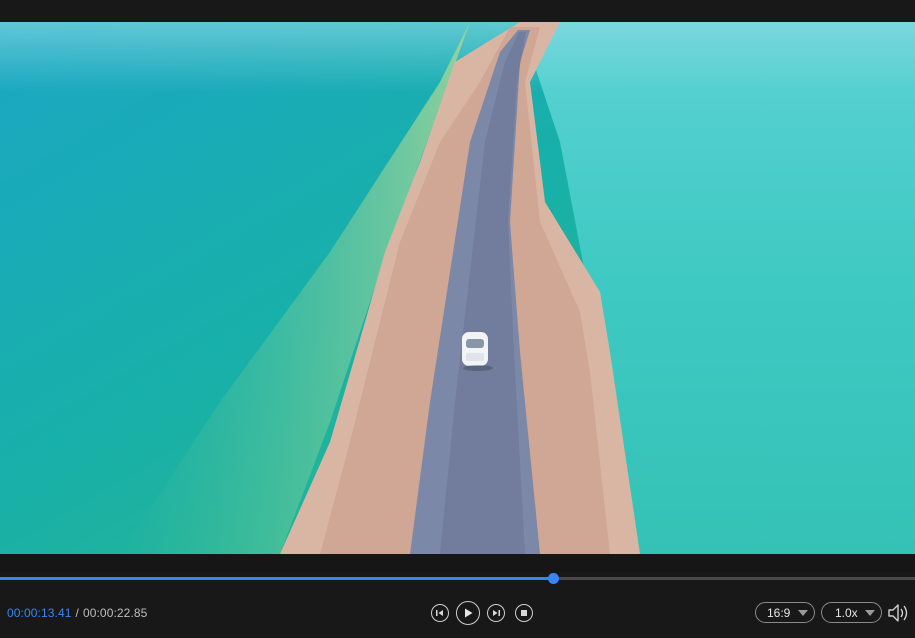 This screenshot has height=638, width=915. I want to click on prev-frame-button, so click(440, 613).